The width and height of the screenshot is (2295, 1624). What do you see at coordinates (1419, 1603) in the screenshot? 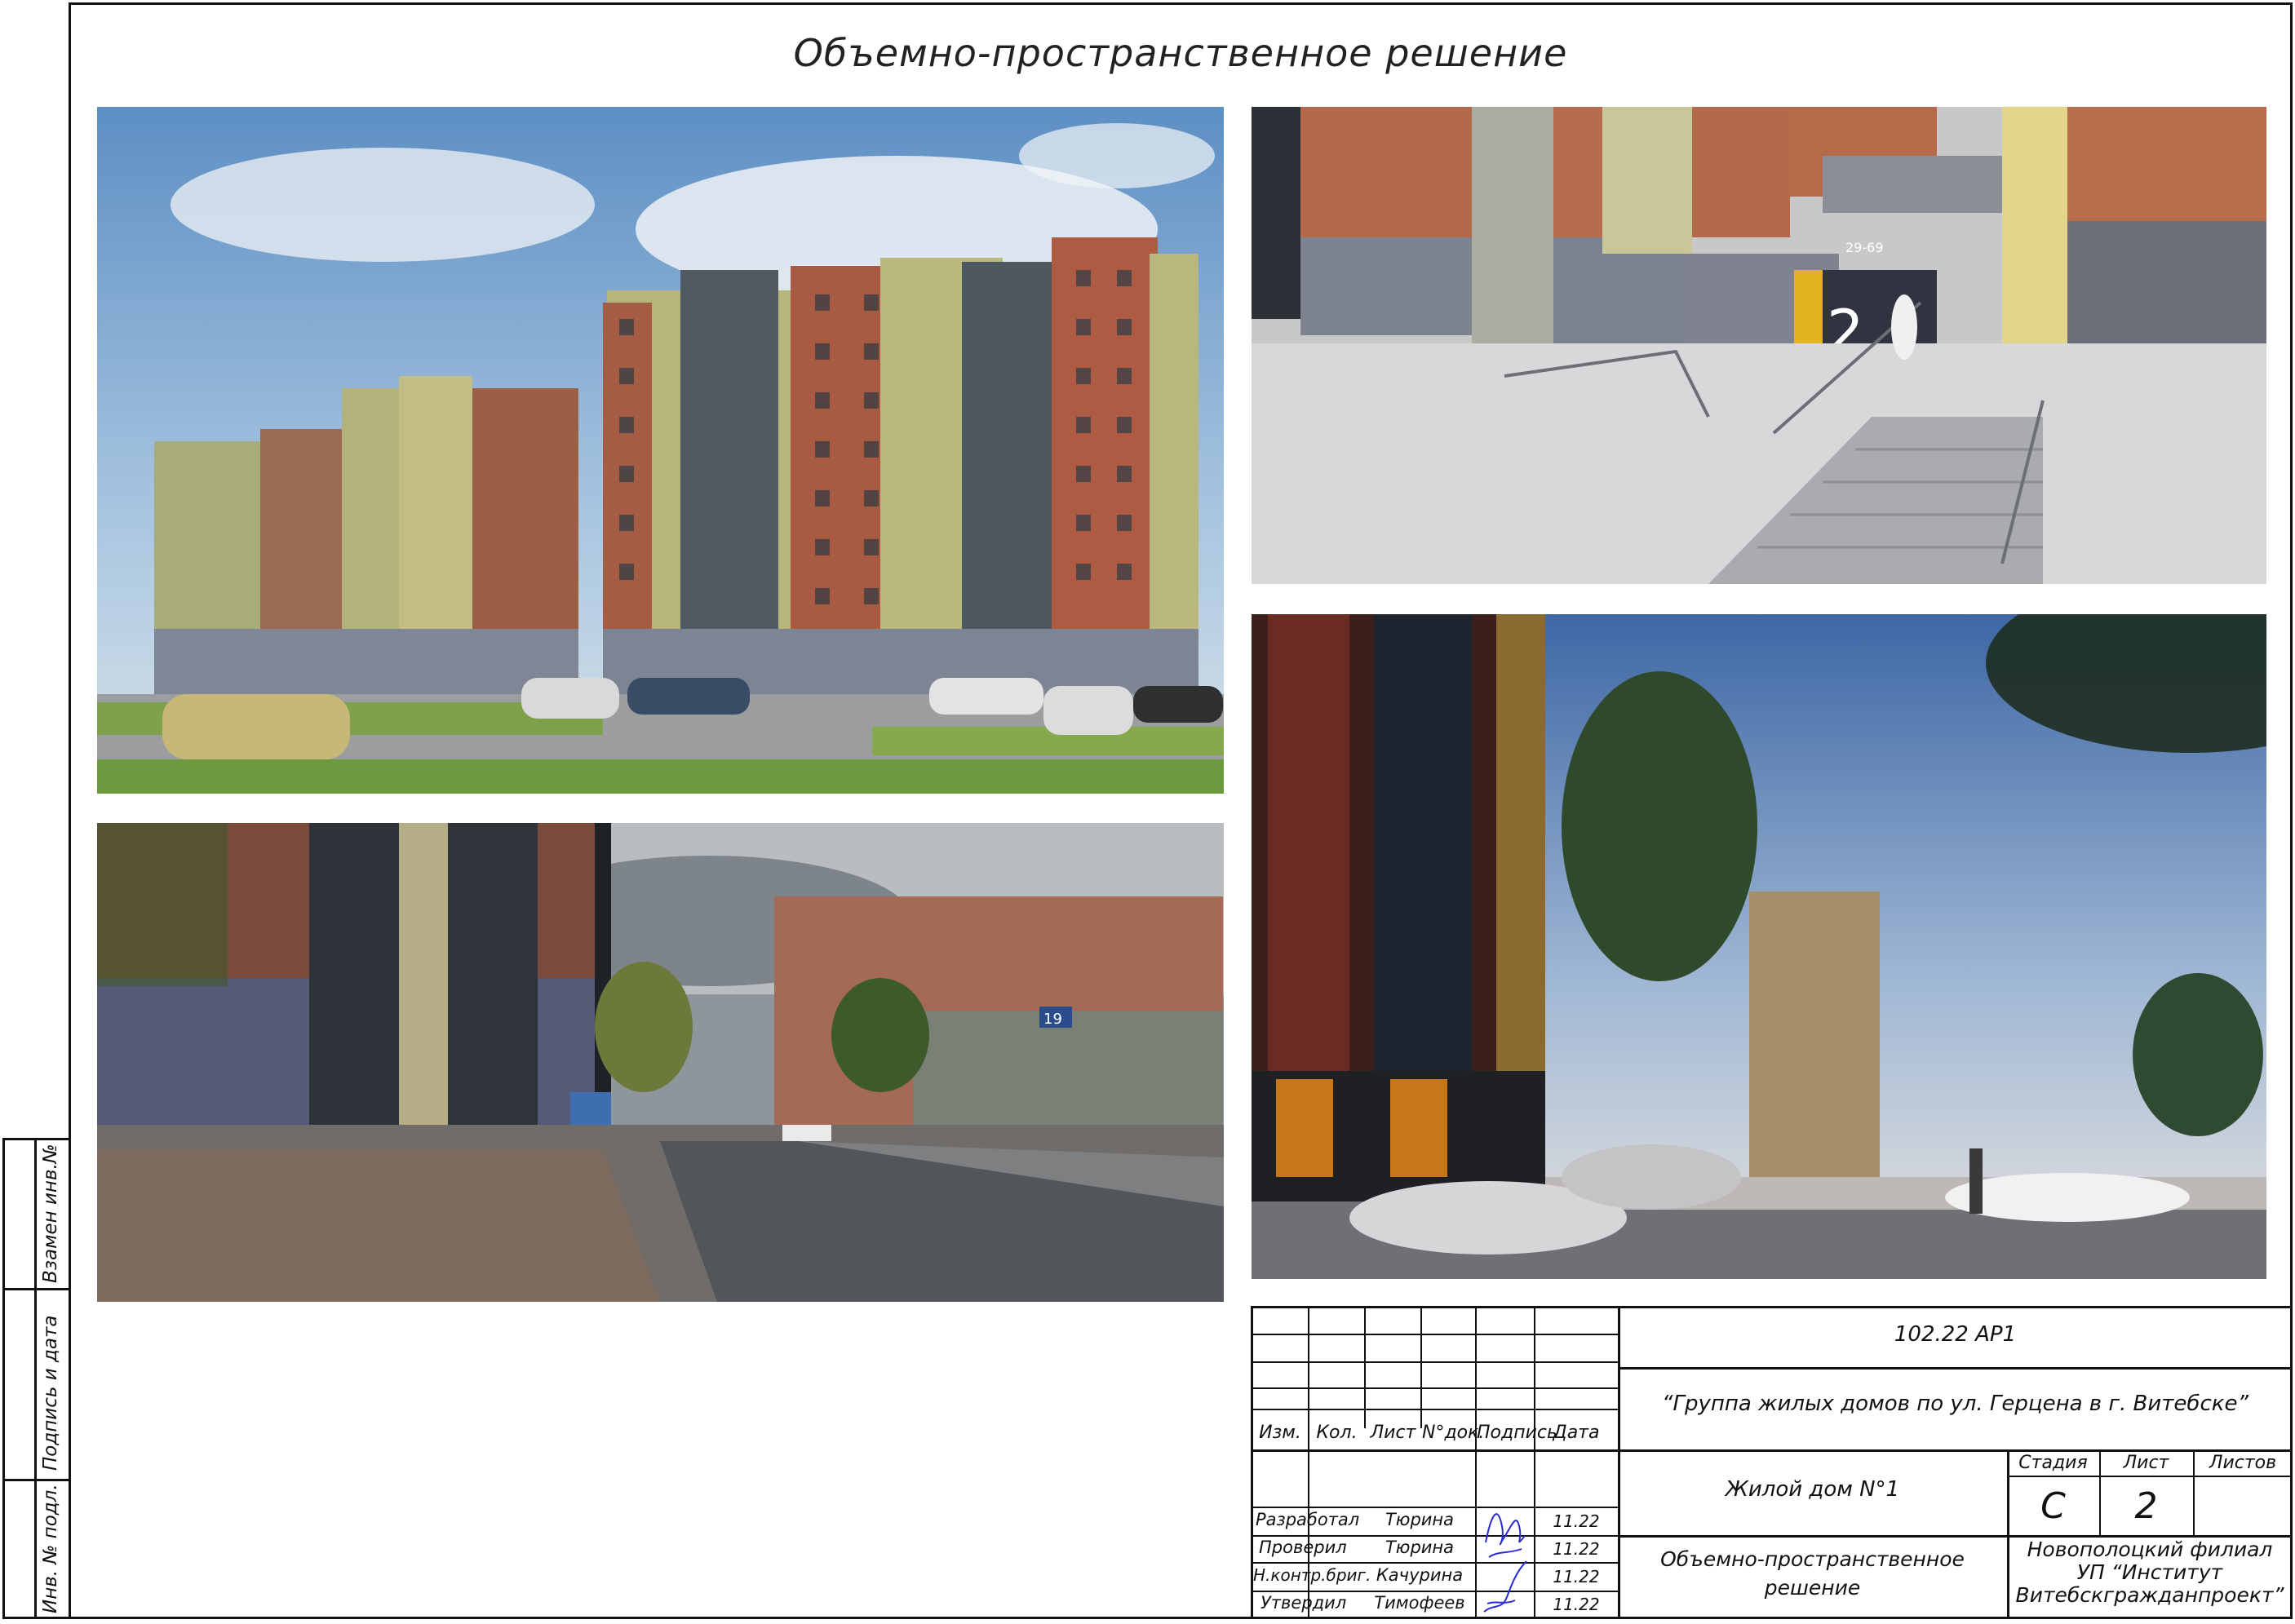
I see `name-approved: Тимофеев` at bounding box center [1419, 1603].